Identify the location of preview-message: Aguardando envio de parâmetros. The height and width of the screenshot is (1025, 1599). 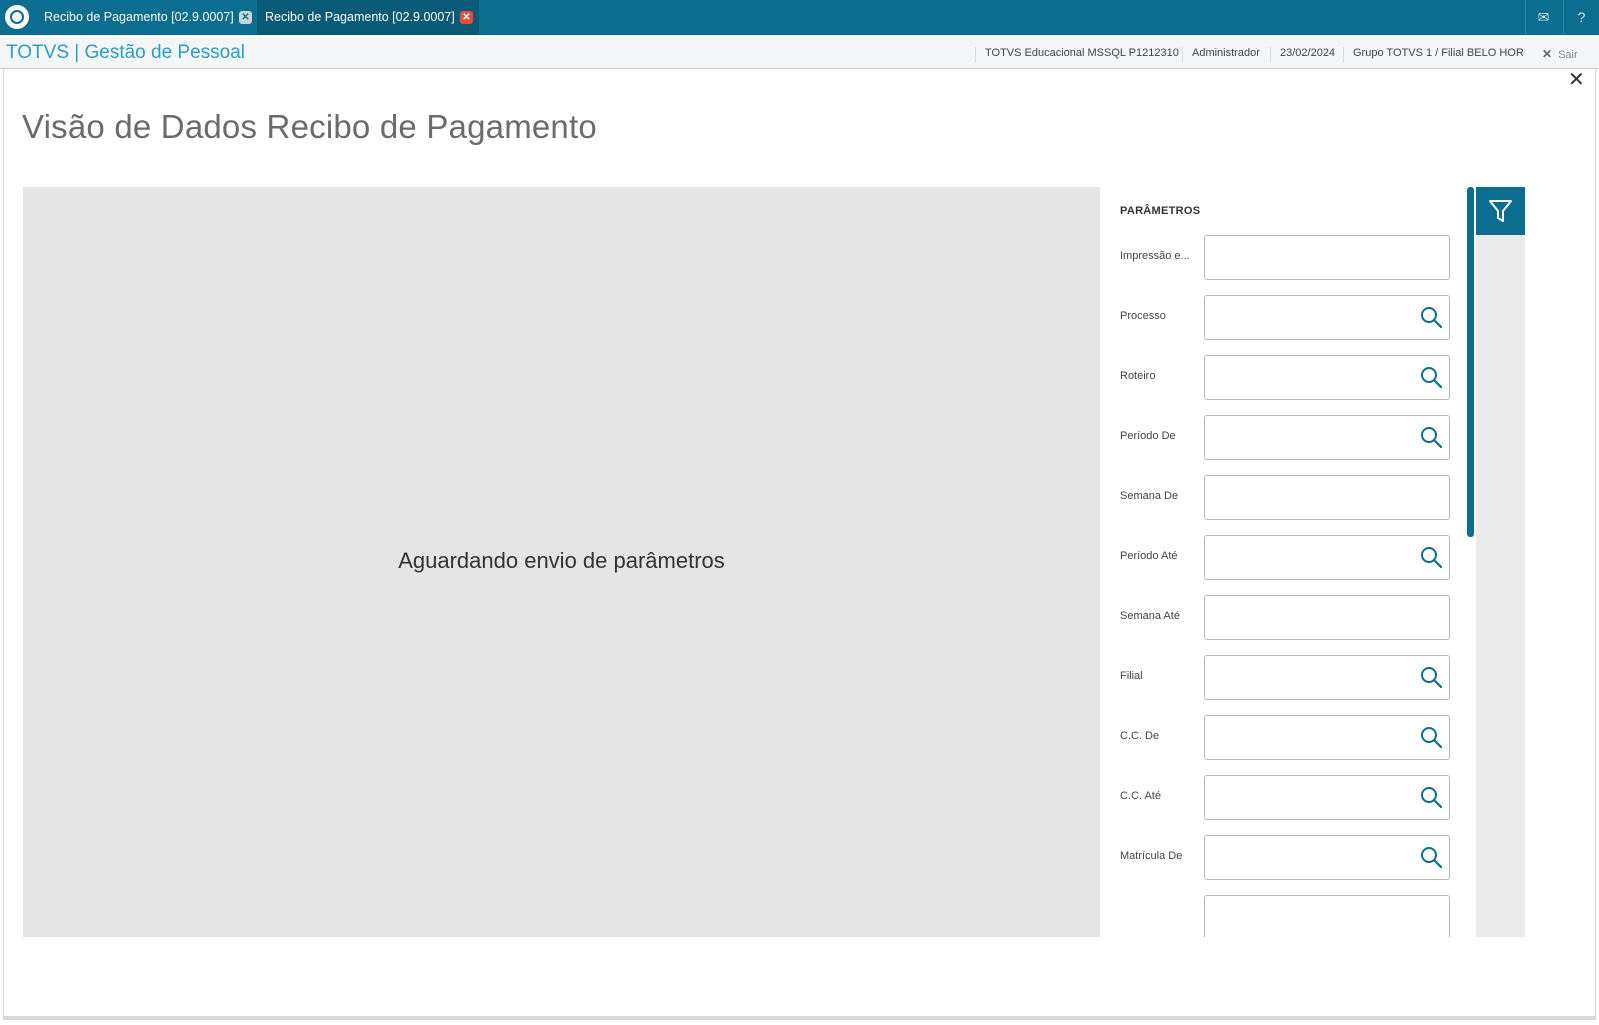
(561, 560).